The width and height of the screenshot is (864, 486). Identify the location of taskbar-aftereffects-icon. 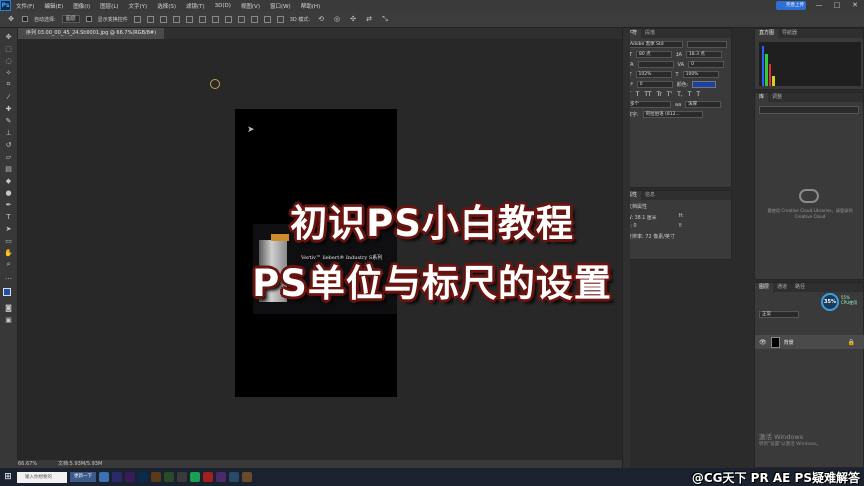
(130, 477).